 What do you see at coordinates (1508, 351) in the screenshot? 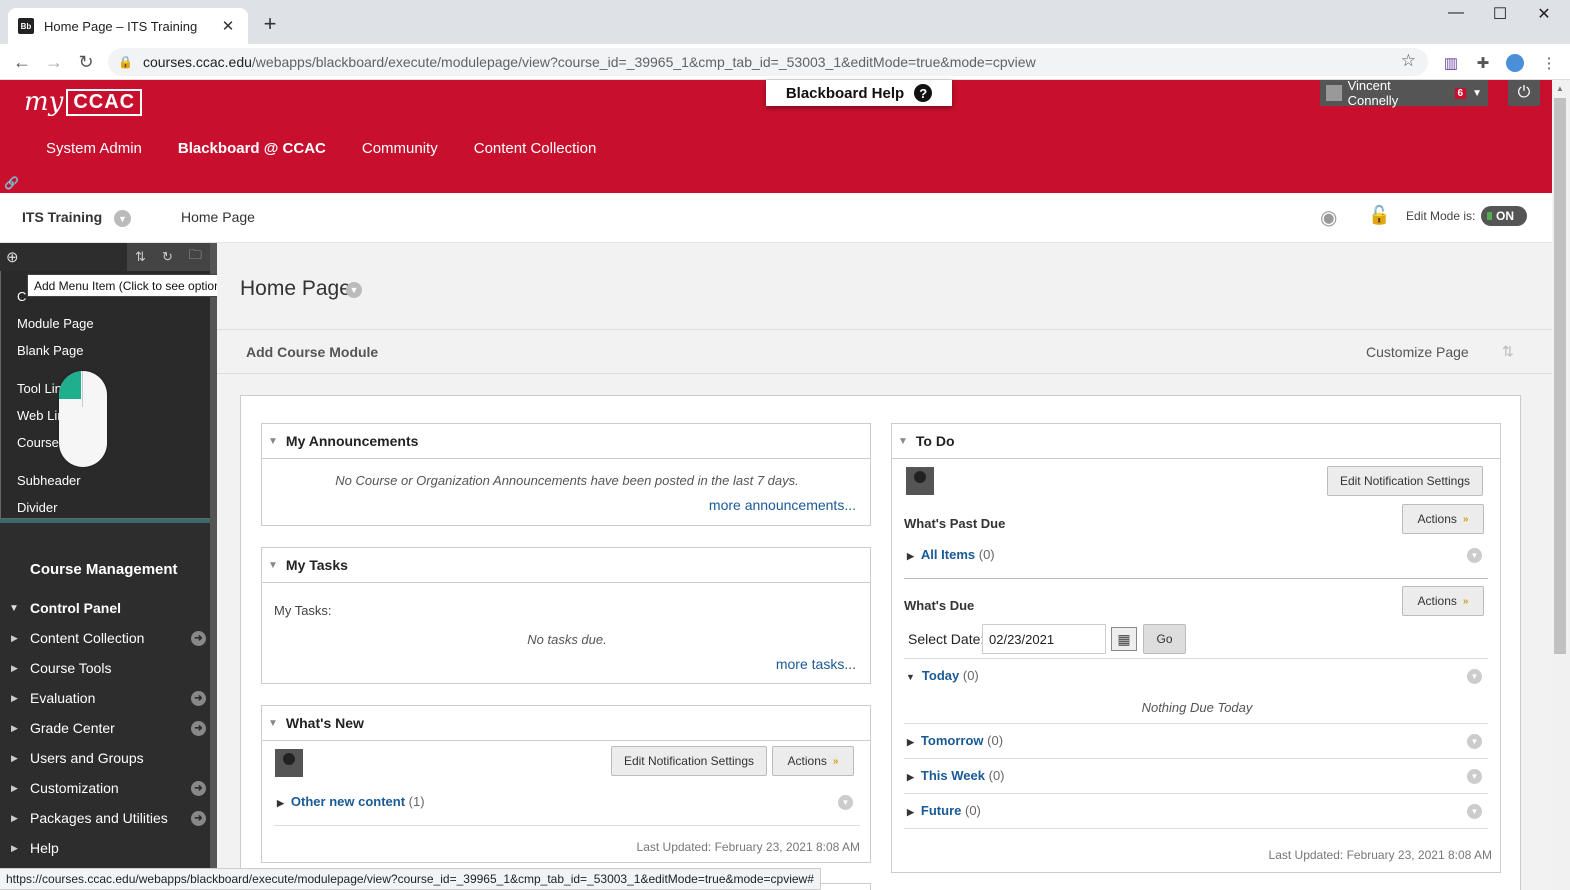
I see `sort-arrows-icon: ⇅` at bounding box center [1508, 351].